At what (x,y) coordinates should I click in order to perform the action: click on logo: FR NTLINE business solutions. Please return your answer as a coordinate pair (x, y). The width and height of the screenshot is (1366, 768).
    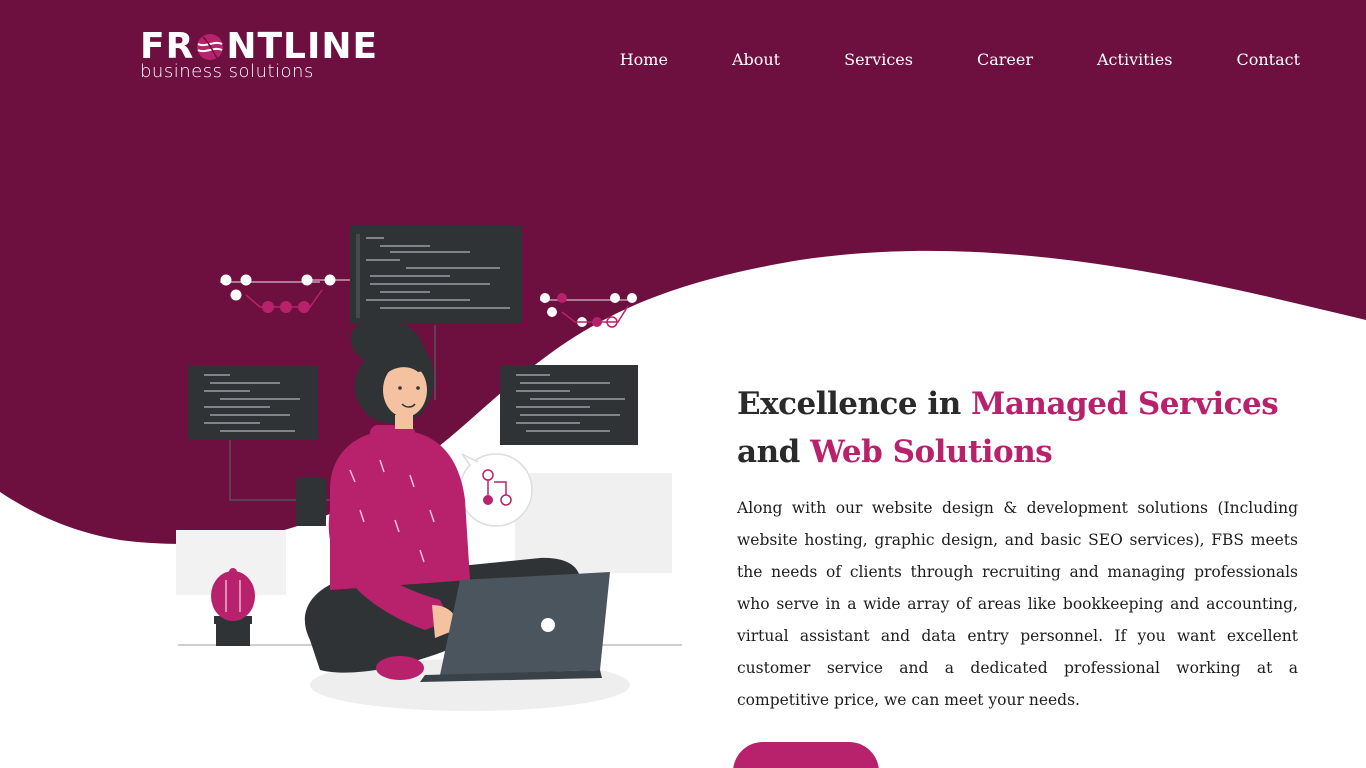
    Looking at the image, I should click on (259, 55).